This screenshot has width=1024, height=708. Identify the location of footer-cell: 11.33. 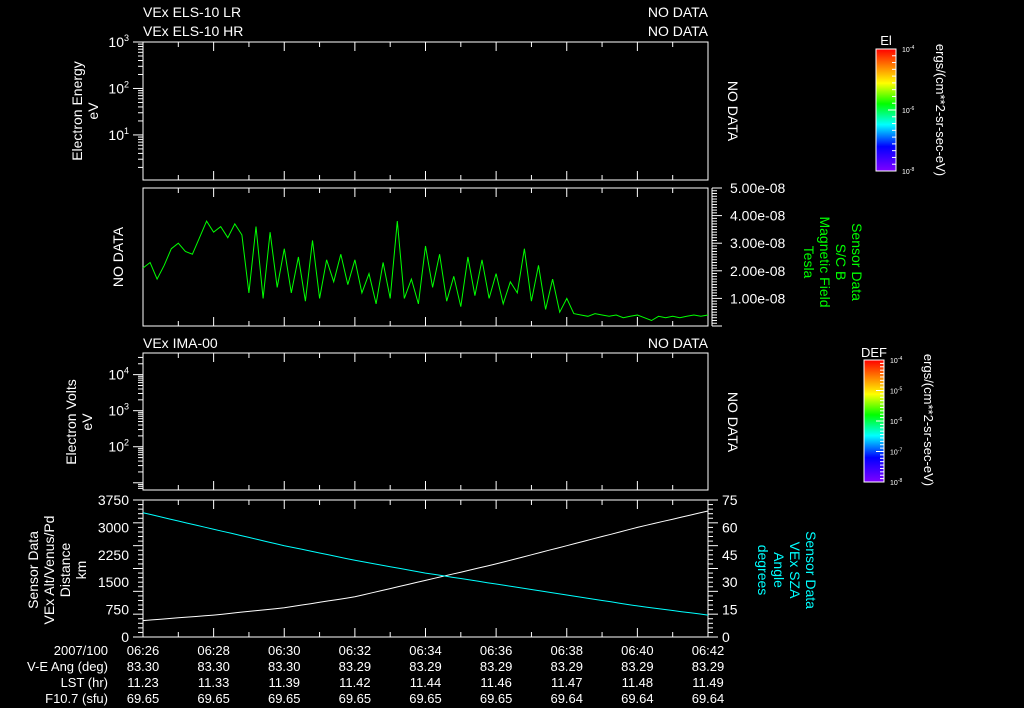
(214, 682).